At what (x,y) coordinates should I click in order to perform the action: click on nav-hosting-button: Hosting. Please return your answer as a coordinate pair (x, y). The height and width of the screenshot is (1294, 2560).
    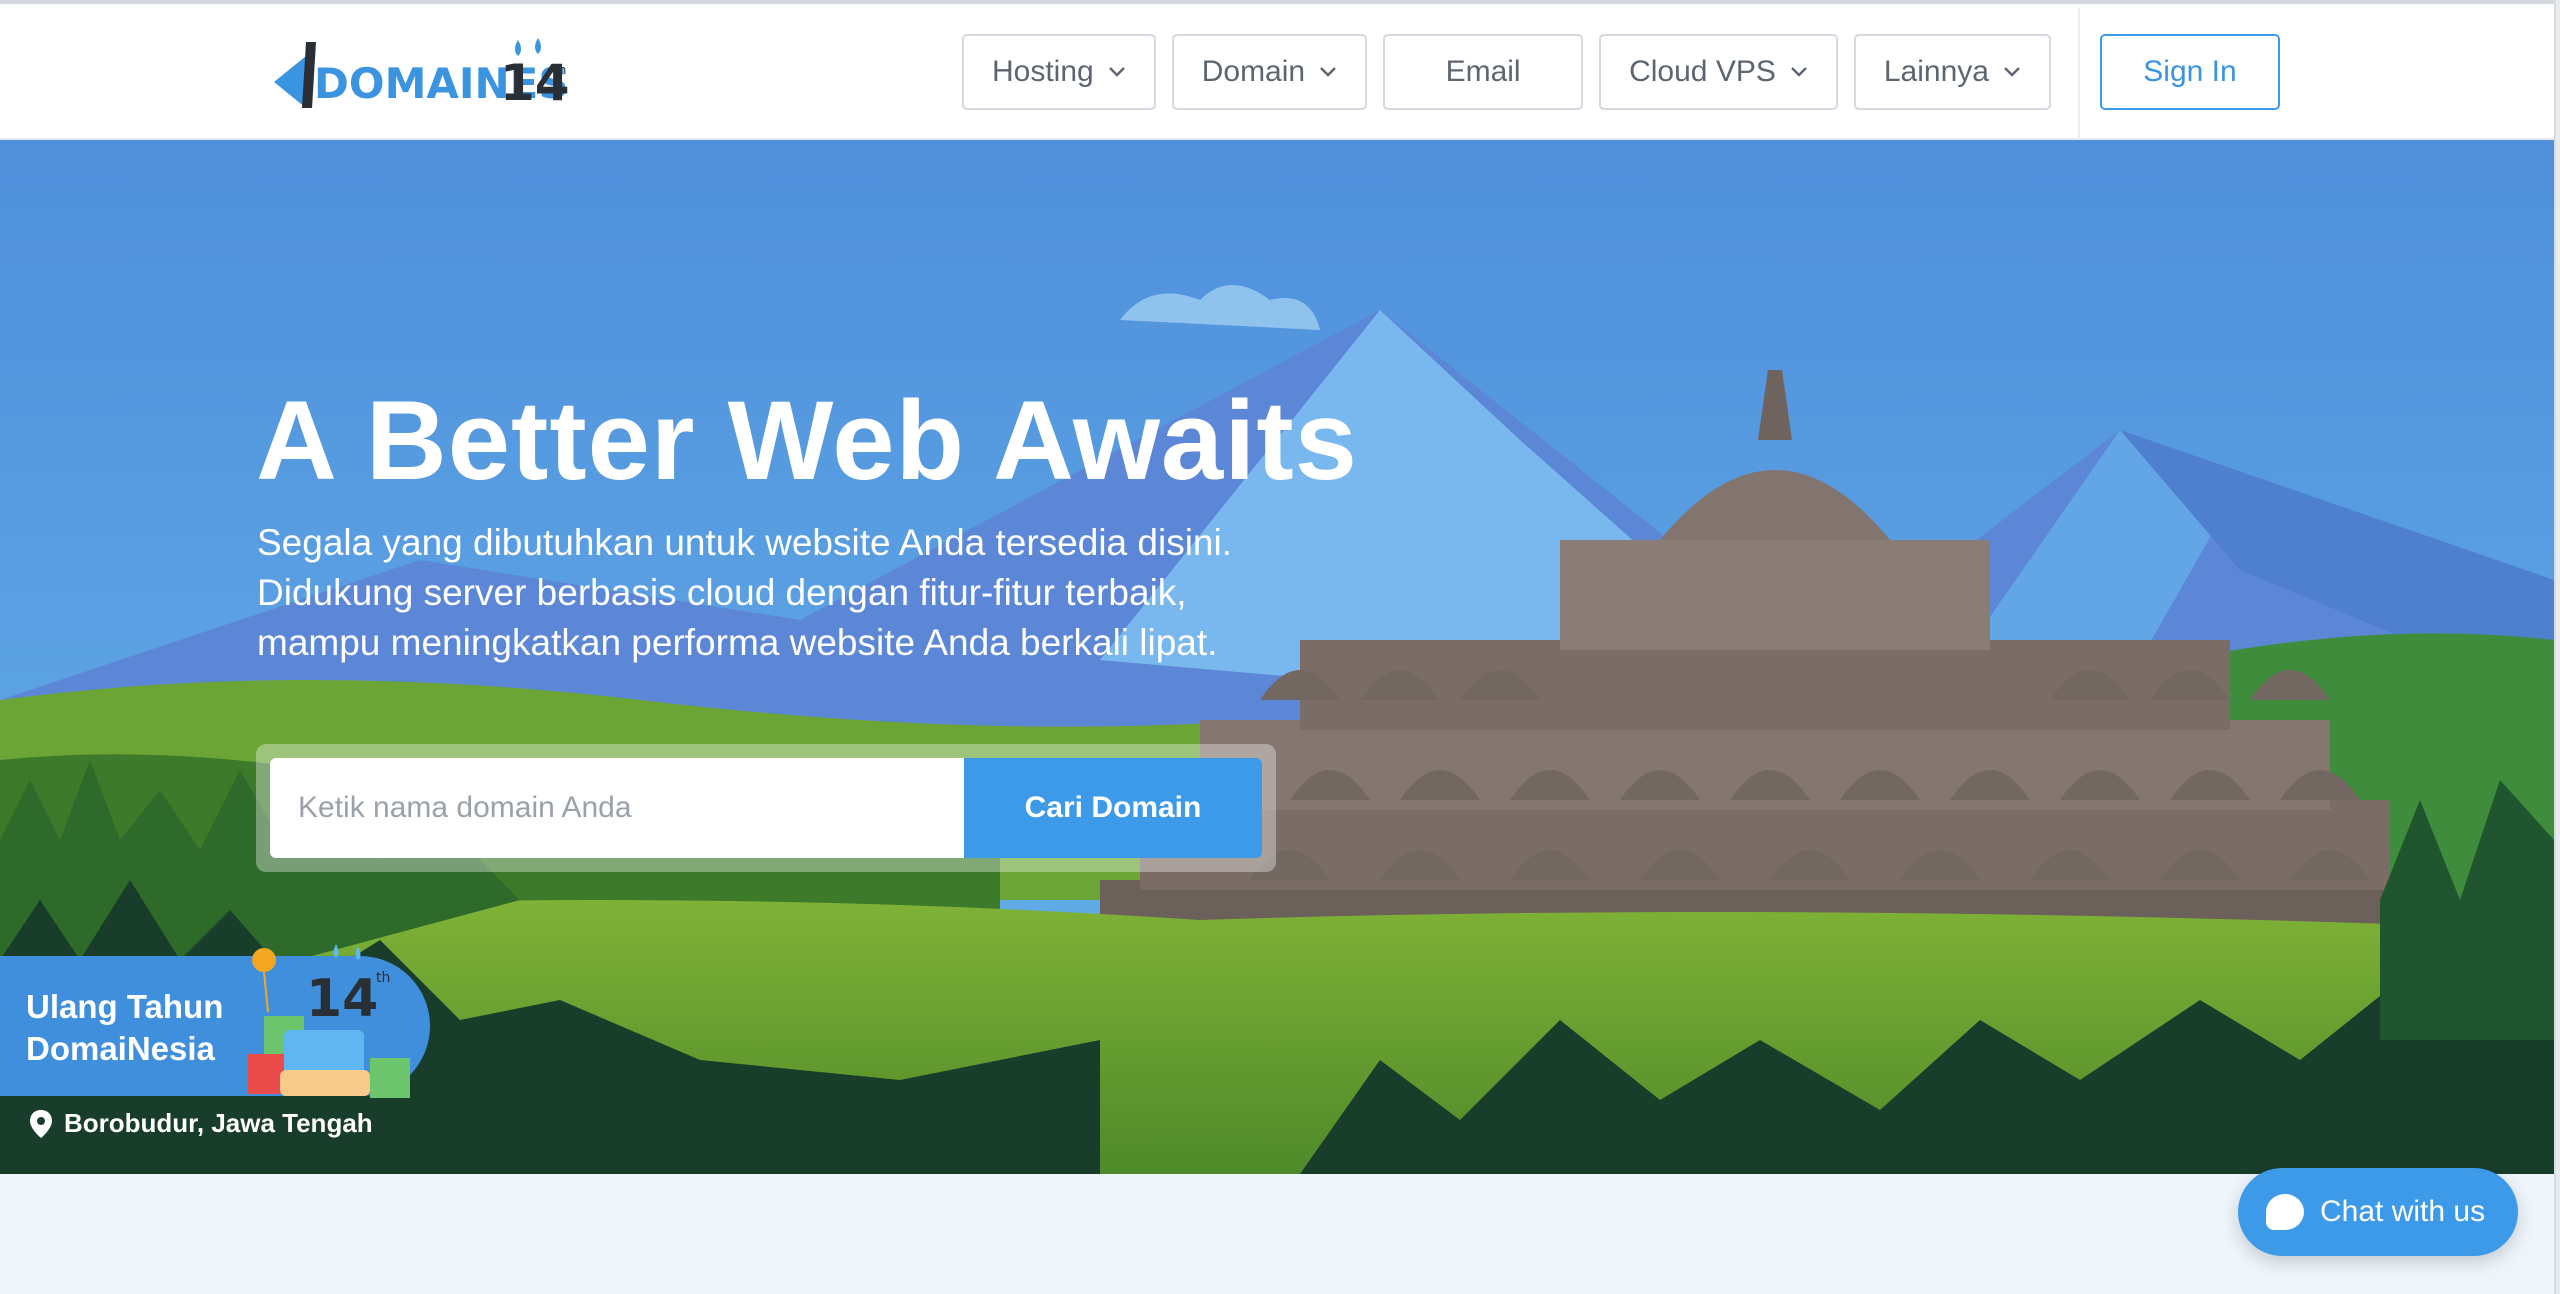
    Looking at the image, I should click on (1059, 72).